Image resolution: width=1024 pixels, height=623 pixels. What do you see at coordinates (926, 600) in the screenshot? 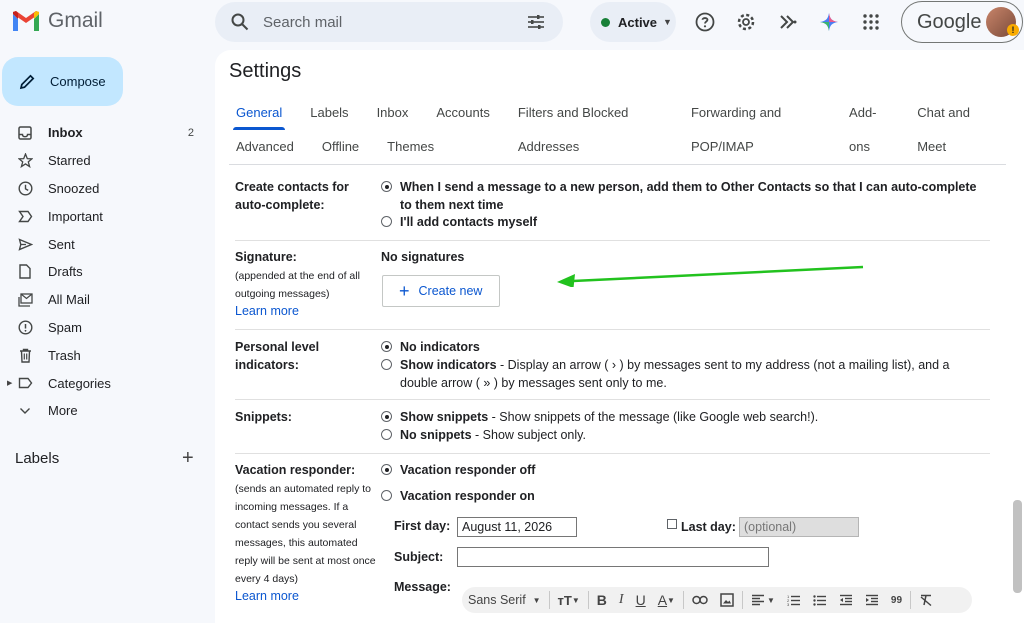
I see `remove-formatting-icon` at bounding box center [926, 600].